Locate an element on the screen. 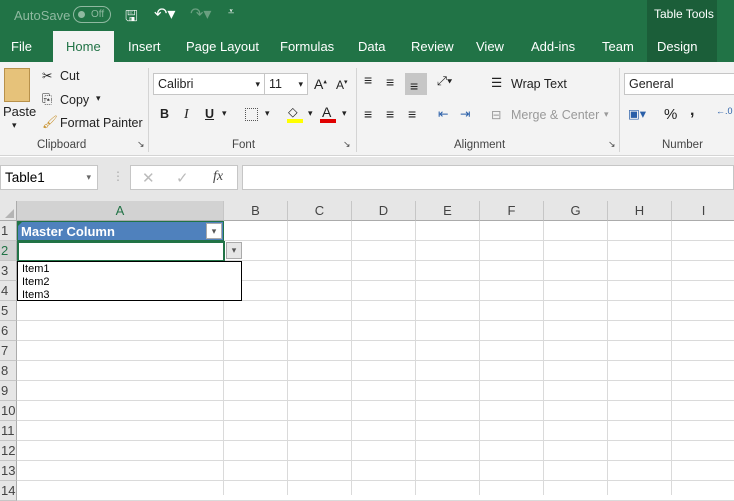 The image size is (734, 501). accounting-format-icon: ▣▾ is located at coordinates (637, 113).